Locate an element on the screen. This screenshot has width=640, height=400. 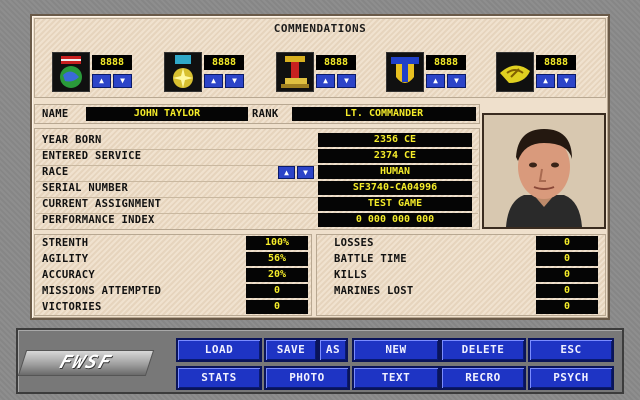
pilot-portrait is located at coordinates (544, 171).